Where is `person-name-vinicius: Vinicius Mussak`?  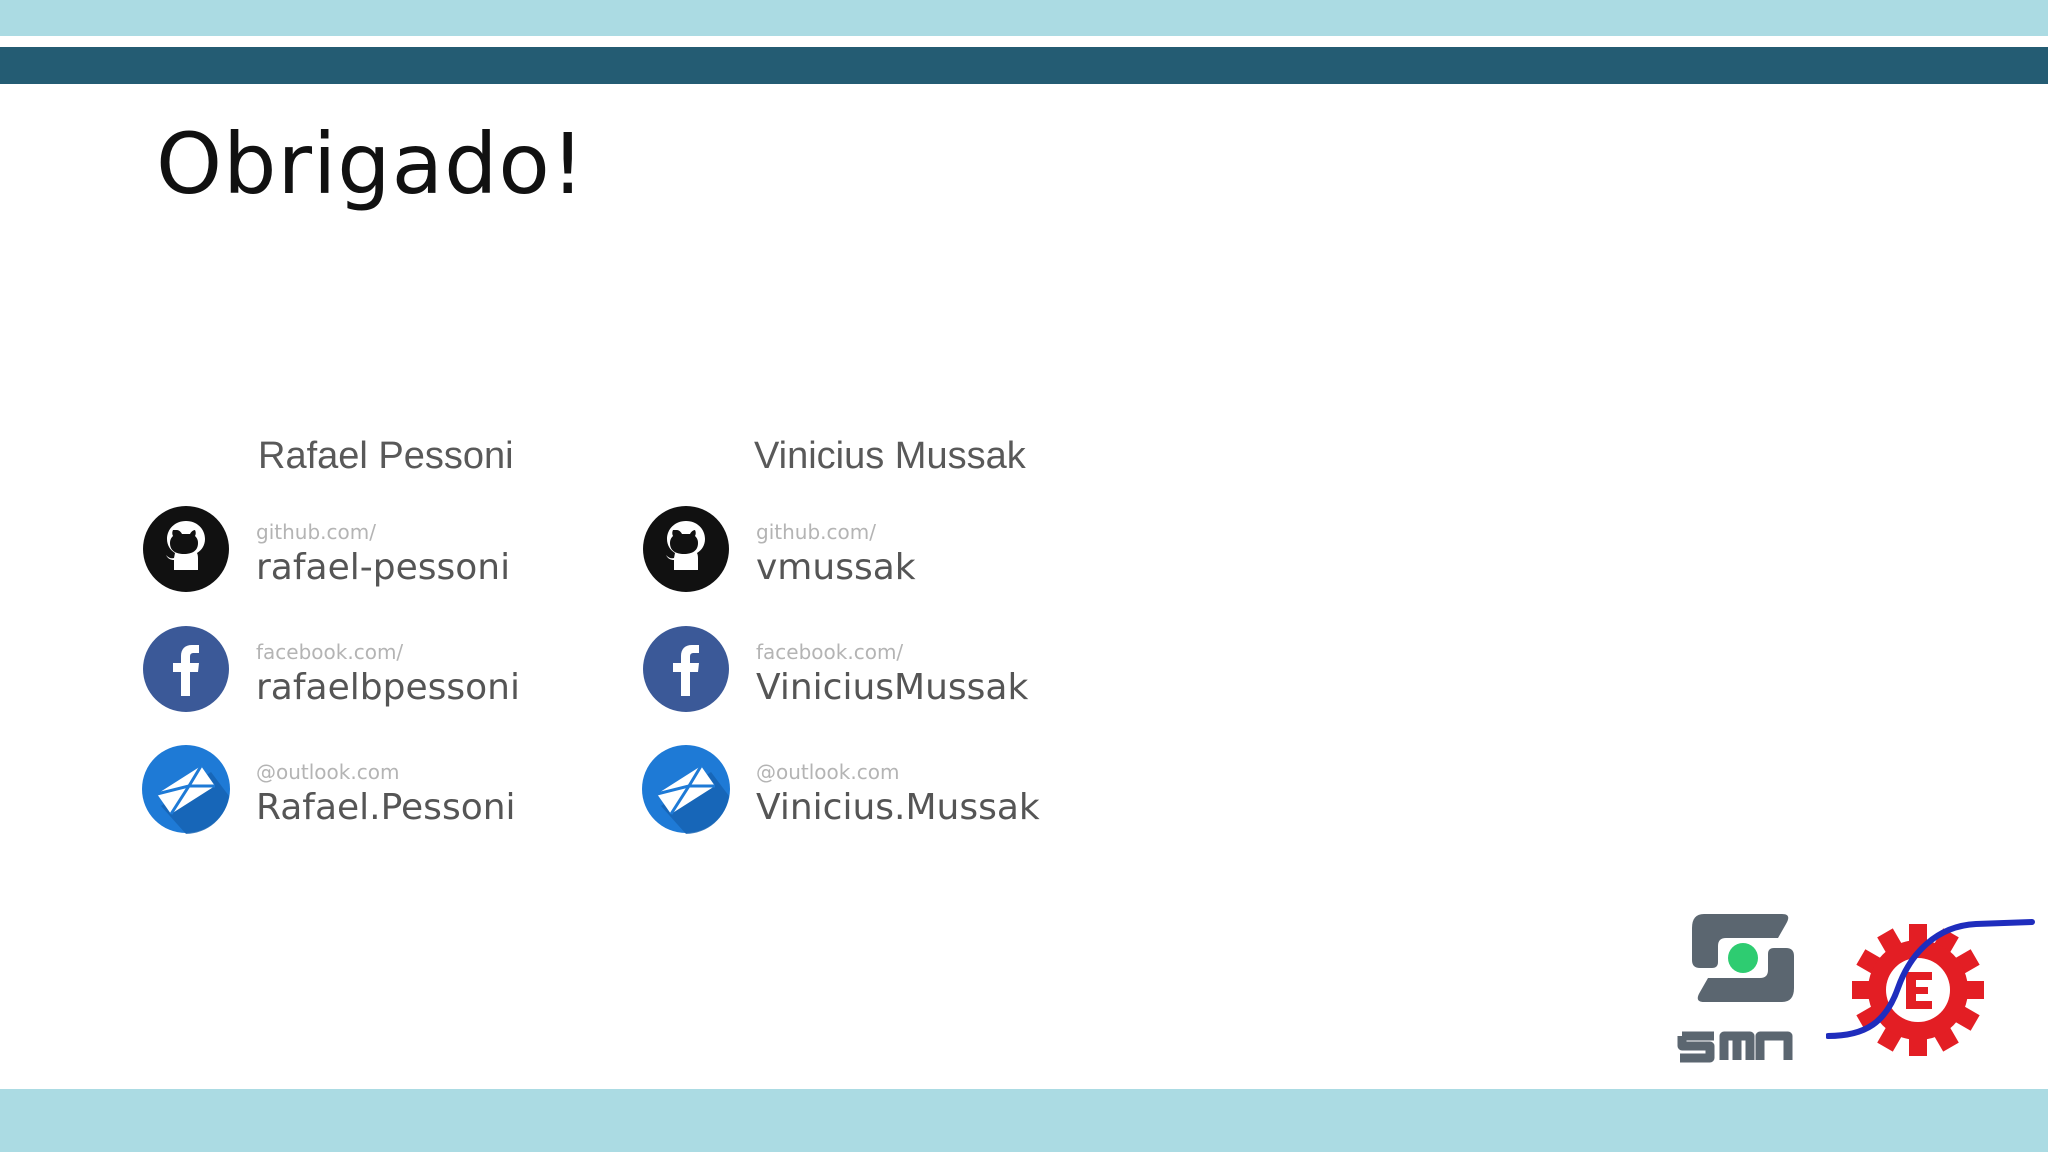 person-name-vinicius: Vinicius Mussak is located at coordinates (890, 456).